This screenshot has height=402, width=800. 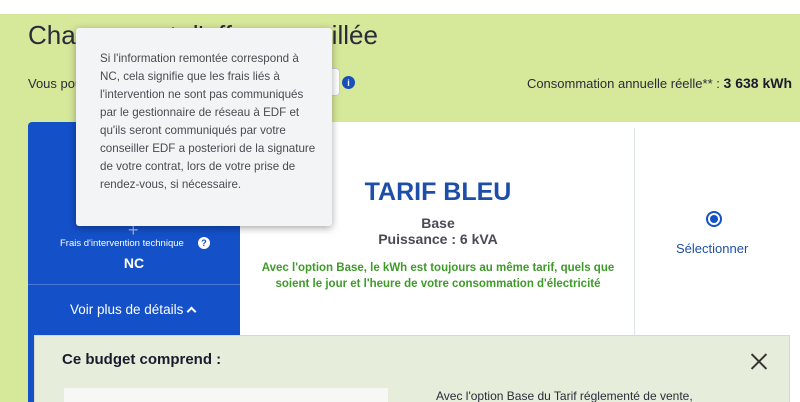 I want to click on top-bar, so click(x=400, y=7).